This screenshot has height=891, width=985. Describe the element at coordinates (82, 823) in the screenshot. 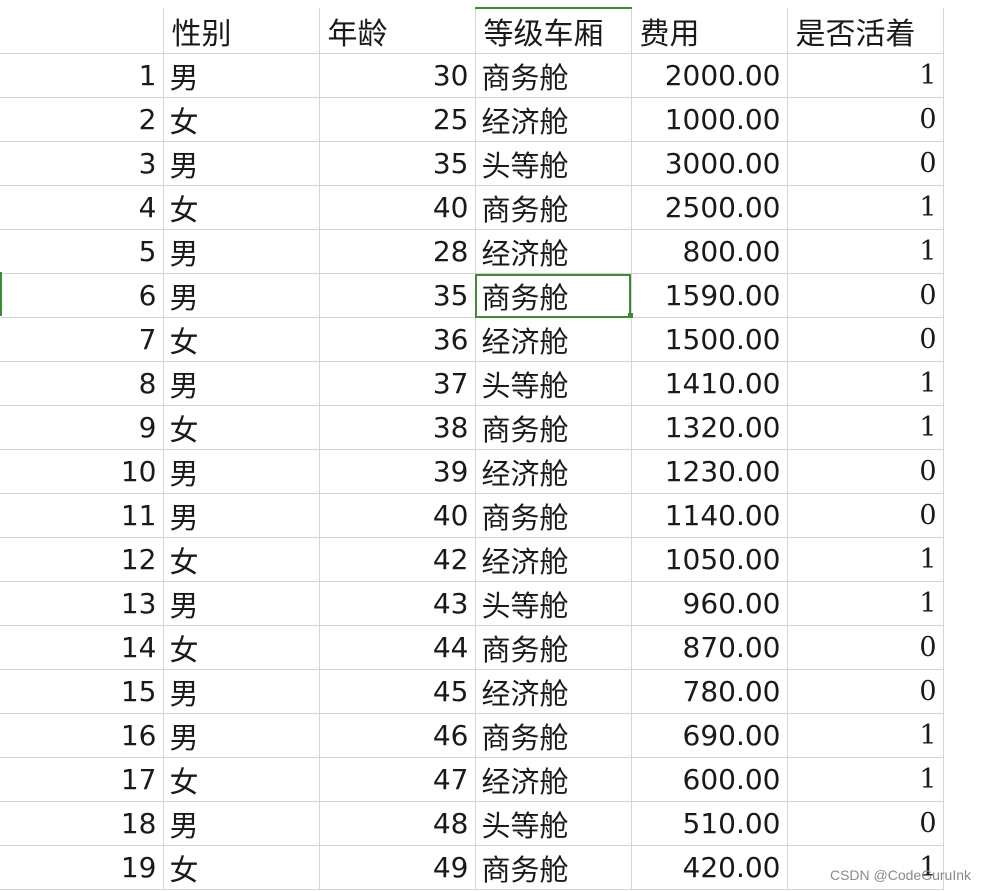

I see `cell-row-number: 18` at that location.